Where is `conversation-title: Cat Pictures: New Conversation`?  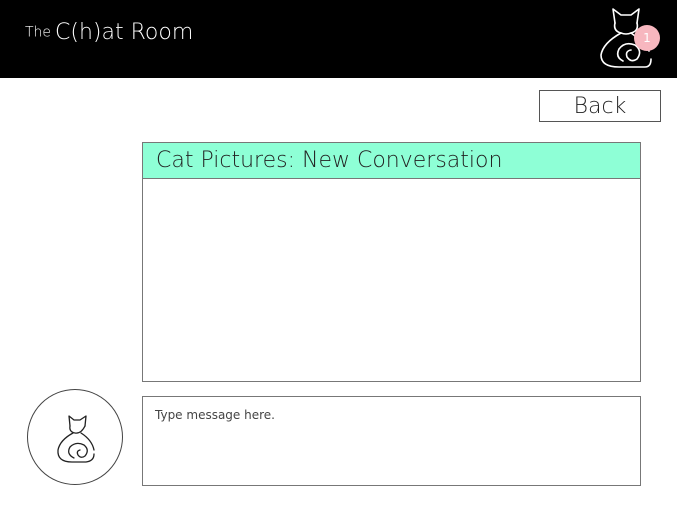
conversation-title: Cat Pictures: New Conversation is located at coordinates (391, 161).